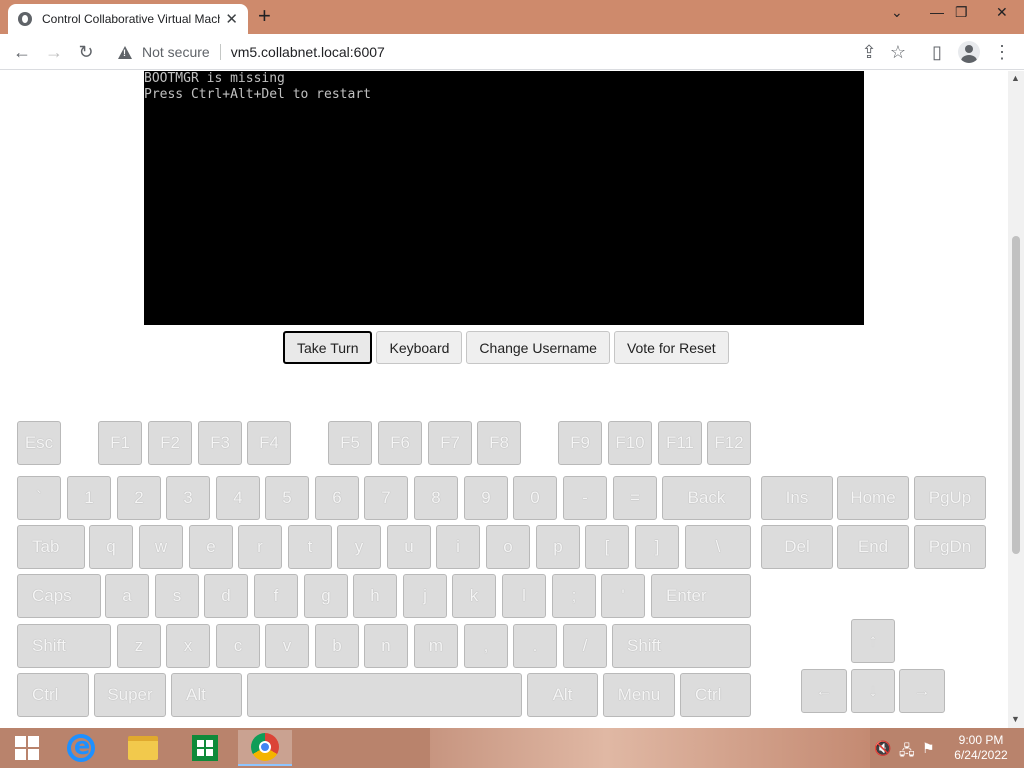 The height and width of the screenshot is (768, 1024). I want to click on key-semicolon: ;, so click(574, 596).